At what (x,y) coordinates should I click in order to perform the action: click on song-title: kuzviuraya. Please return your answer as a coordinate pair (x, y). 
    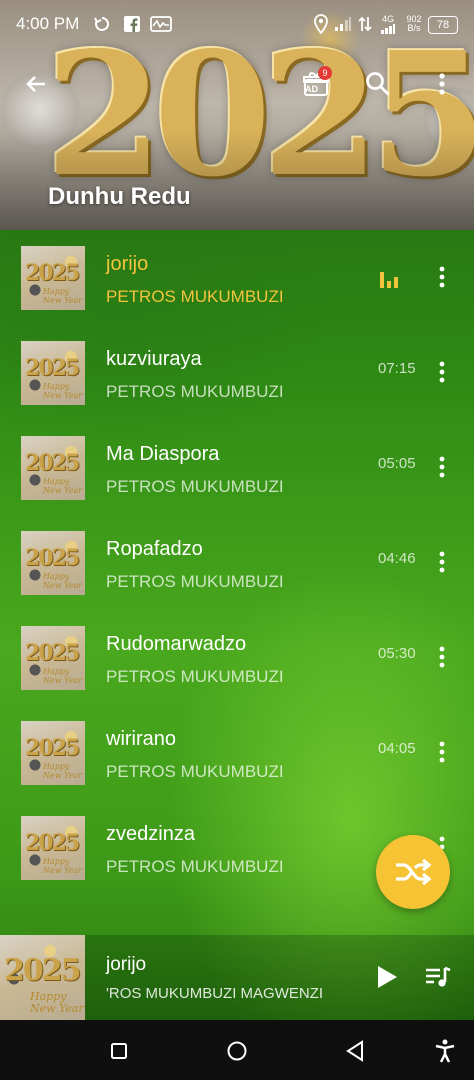
    Looking at the image, I should click on (154, 359).